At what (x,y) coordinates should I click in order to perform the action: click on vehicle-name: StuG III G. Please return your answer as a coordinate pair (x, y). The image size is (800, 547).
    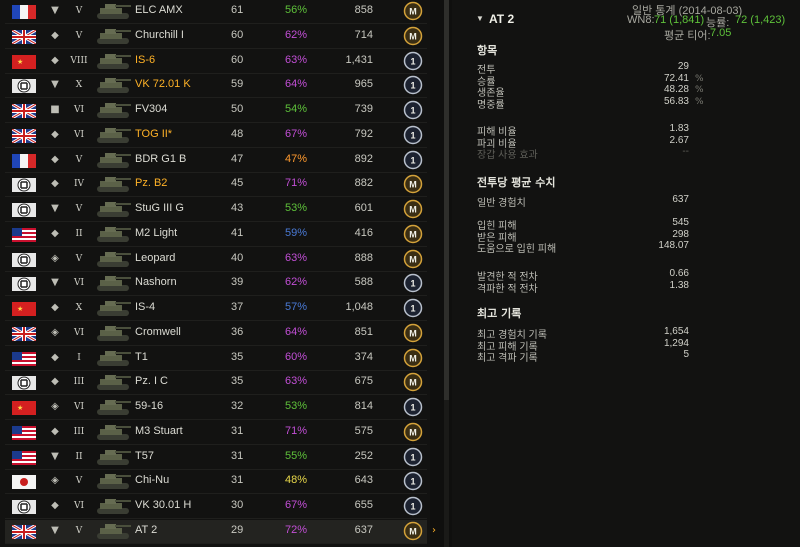
    Looking at the image, I should click on (159, 208).